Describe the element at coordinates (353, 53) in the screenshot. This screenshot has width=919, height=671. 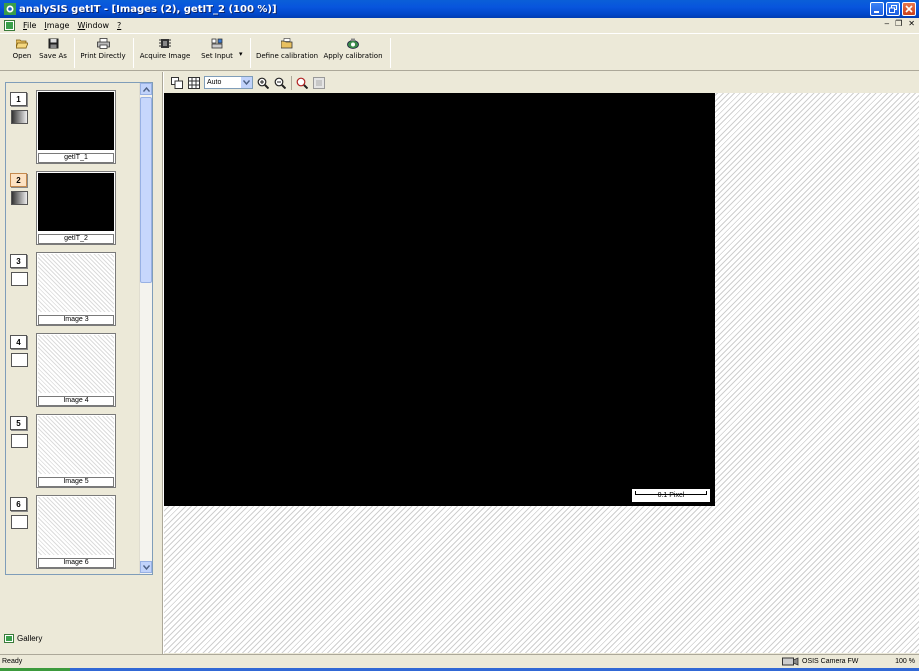
I see `apply-calibration-button: Apply calibration` at that location.